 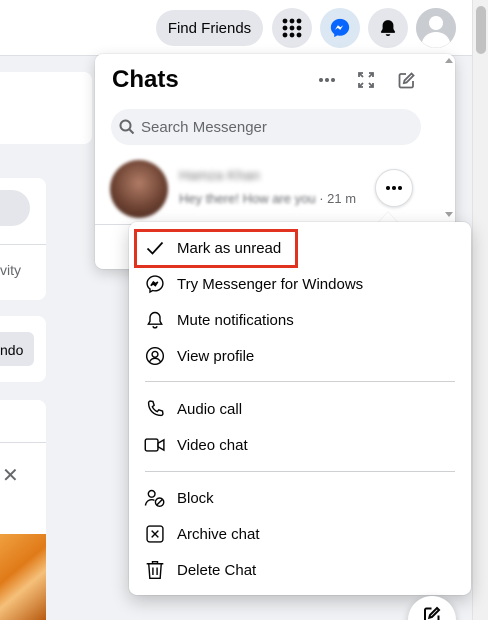 I want to click on top-navigation-bar: Find Friends, so click(x=236, y=28).